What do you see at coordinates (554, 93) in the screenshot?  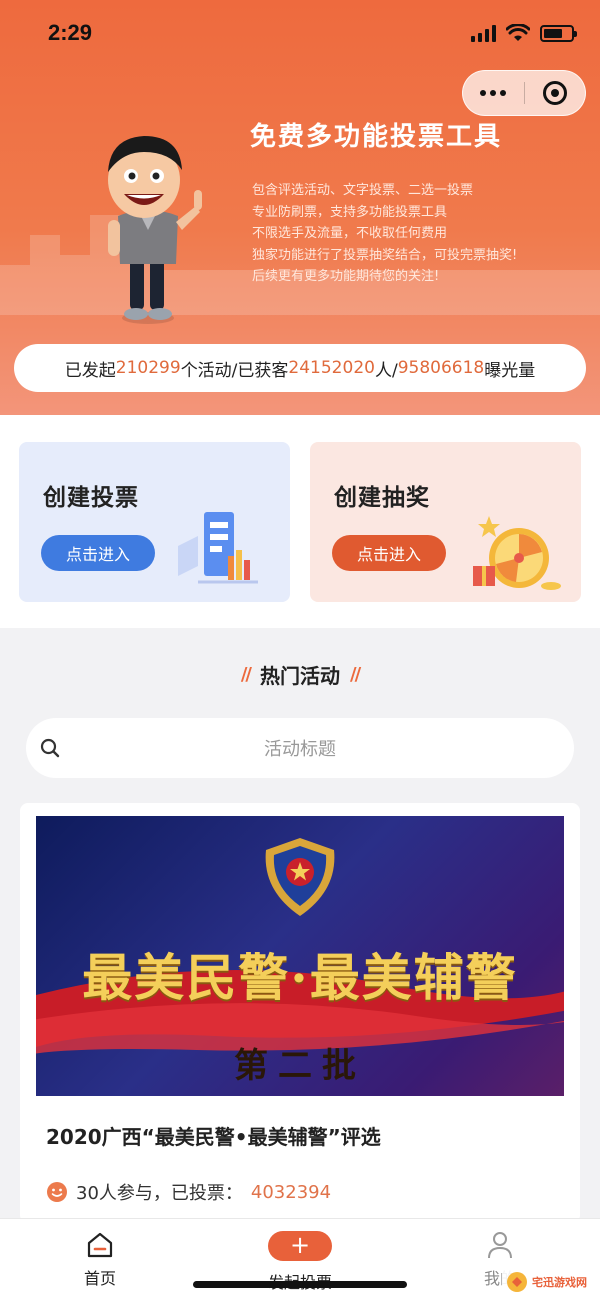 I see `close-miniprogram-icon` at bounding box center [554, 93].